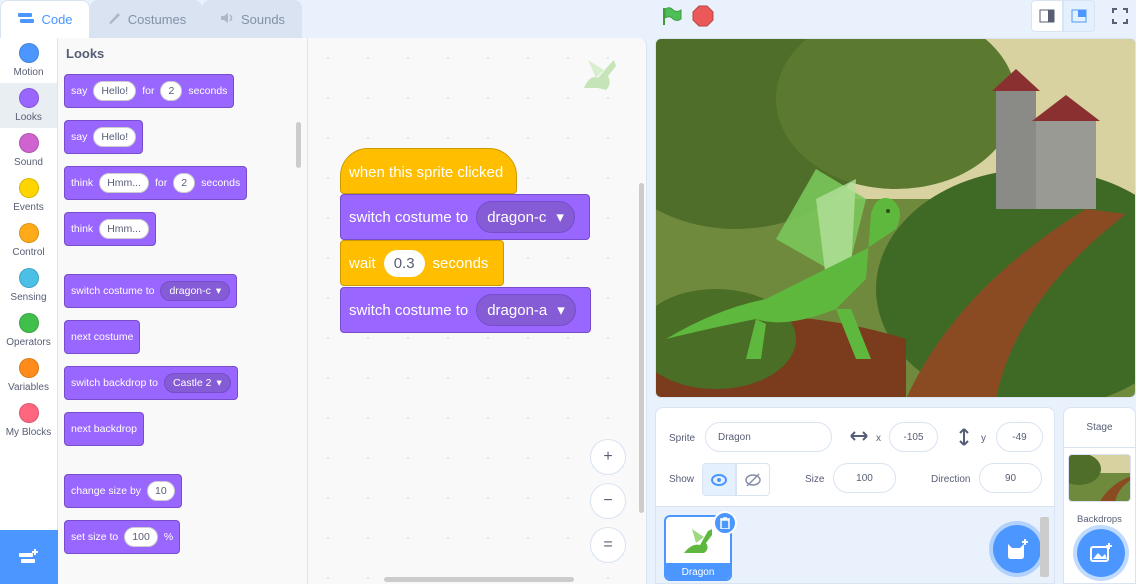 Image resolution: width=1136 pixels, height=584 pixels. What do you see at coordinates (149, 91) in the screenshot?
I see `say-for-block: say Hello! for 2 seconds` at bounding box center [149, 91].